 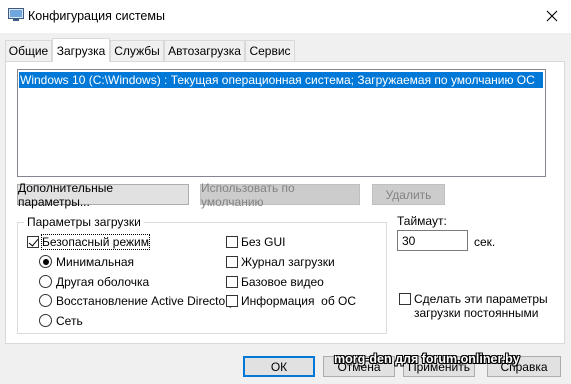 I want to click on tab-label: Автозагрузка, so click(x=204, y=51).